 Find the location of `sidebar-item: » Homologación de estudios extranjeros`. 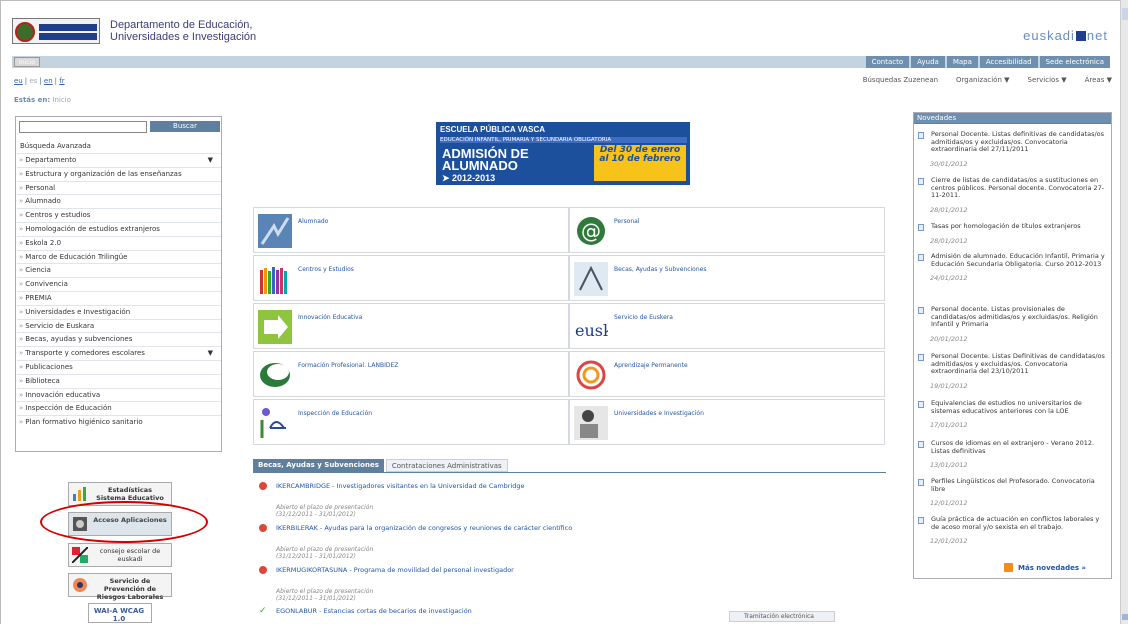

sidebar-item: » Homologación de estudios extranjeros is located at coordinates (119, 228).